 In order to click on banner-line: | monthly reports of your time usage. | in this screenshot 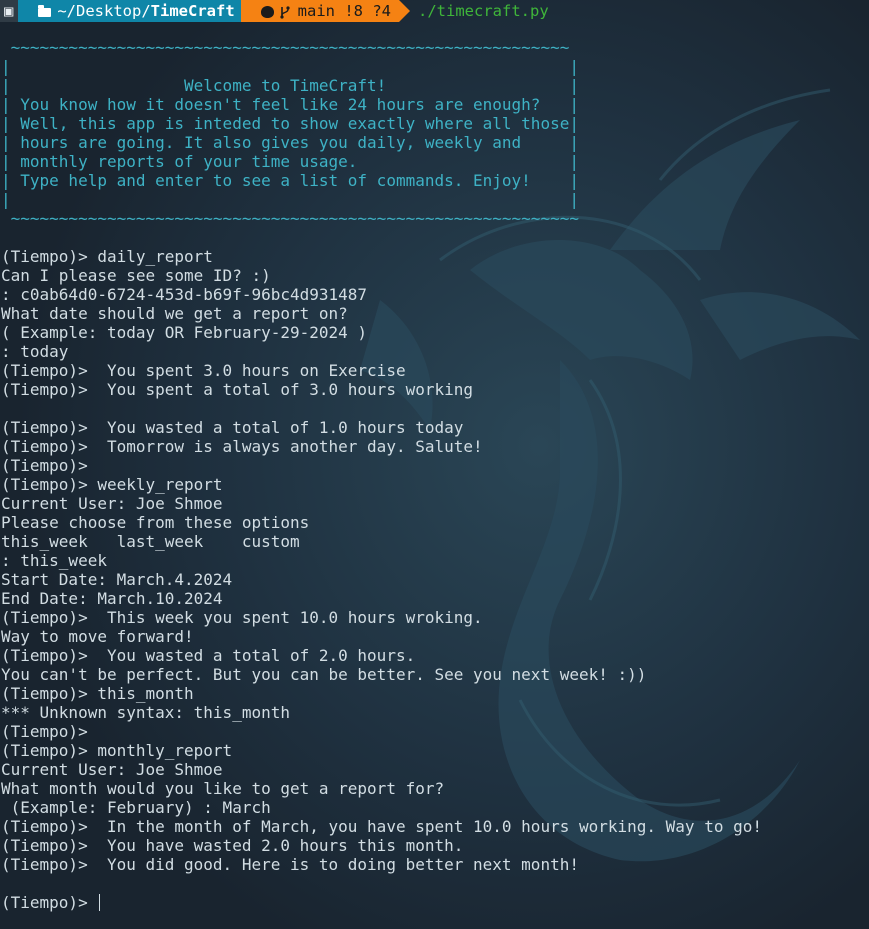, I will do `click(290, 161)`.